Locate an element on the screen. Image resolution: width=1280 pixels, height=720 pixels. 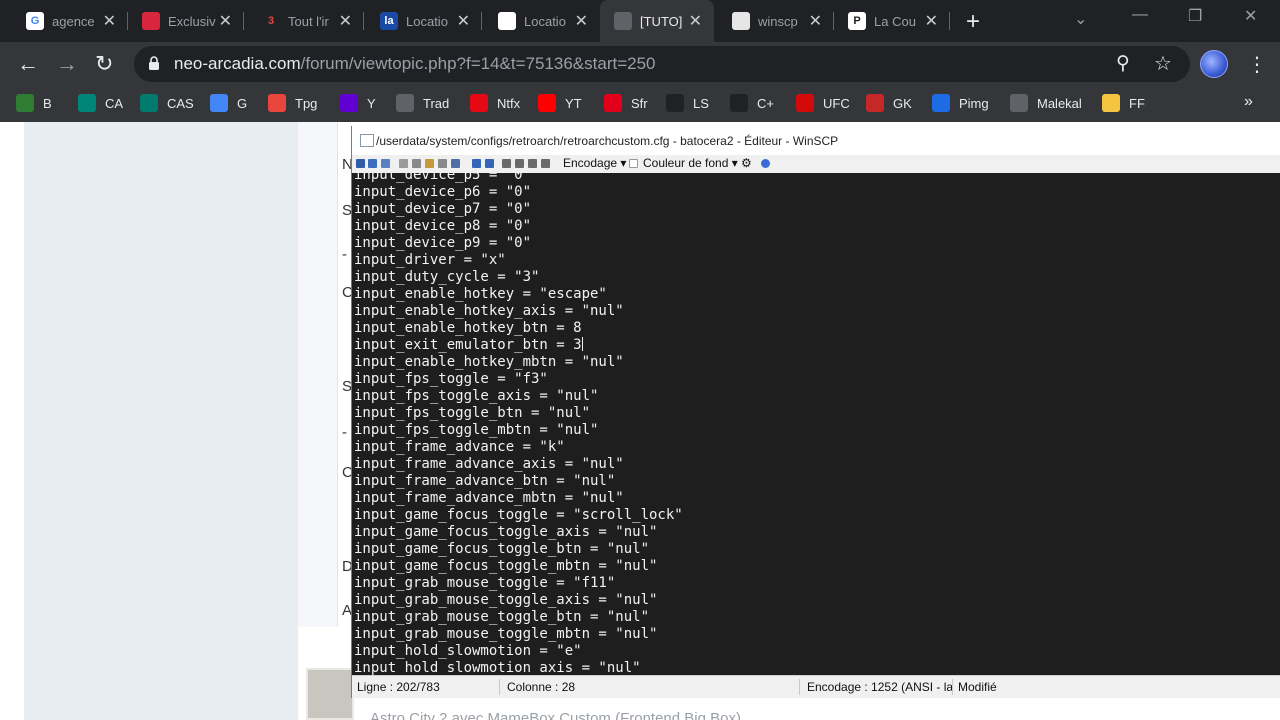
paste-icon is located at coordinates (429, 163).